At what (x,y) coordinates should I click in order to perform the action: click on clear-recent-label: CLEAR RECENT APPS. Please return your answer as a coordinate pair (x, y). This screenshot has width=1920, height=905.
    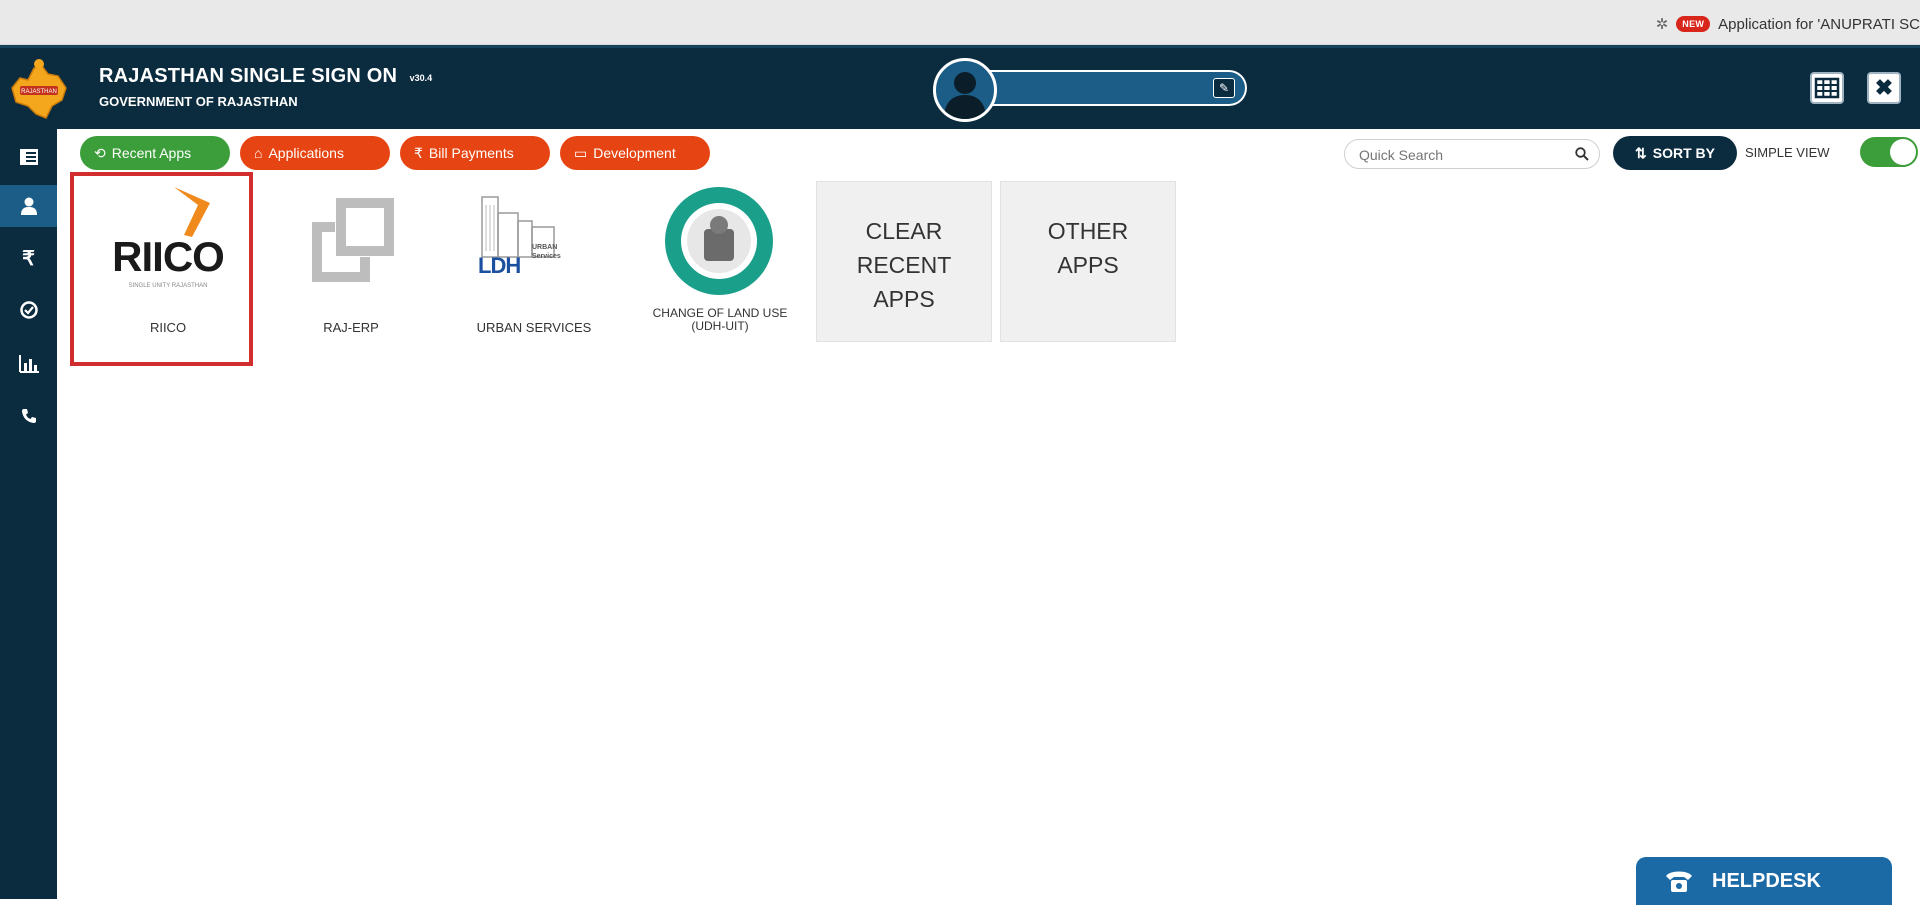
    Looking at the image, I should click on (904, 265).